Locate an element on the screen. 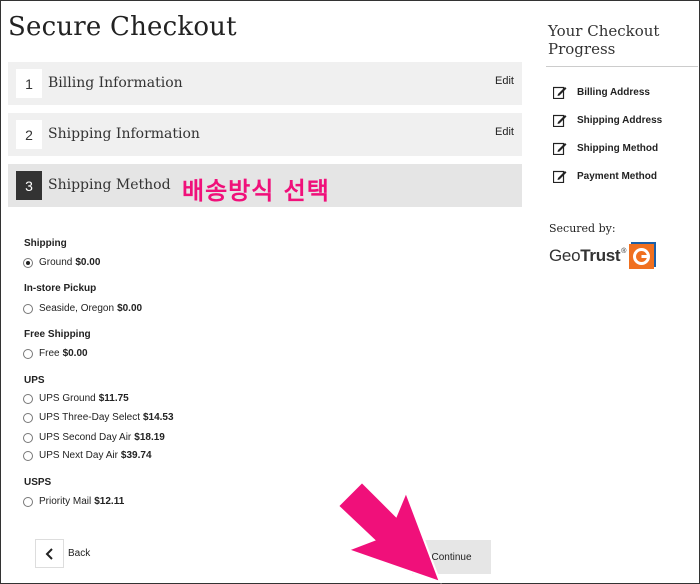 The height and width of the screenshot is (584, 700). option-name: Priority Mail is located at coordinates (65, 501).